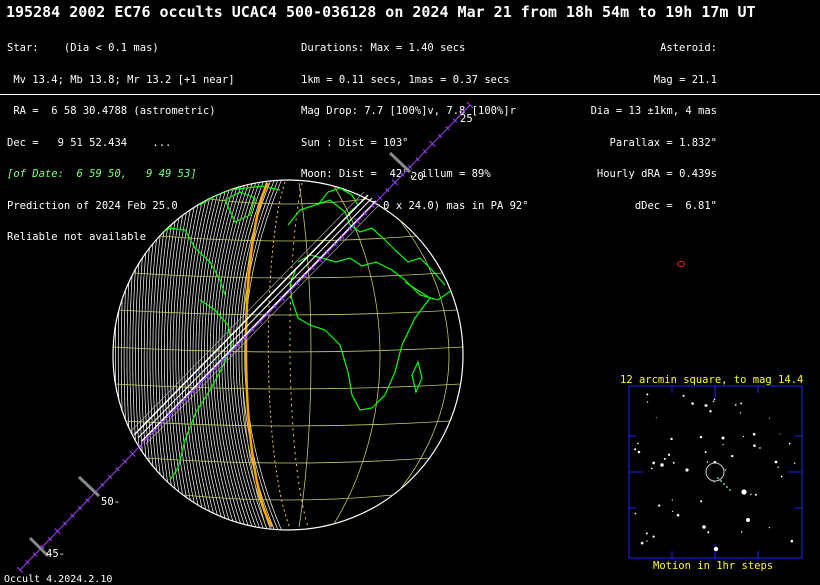 Image resolution: width=820 pixels, height=585 pixels. Describe the element at coordinates (712, 380) in the screenshot. I see `finder-title: 12 arcmin square, to mag 14.4` at that location.